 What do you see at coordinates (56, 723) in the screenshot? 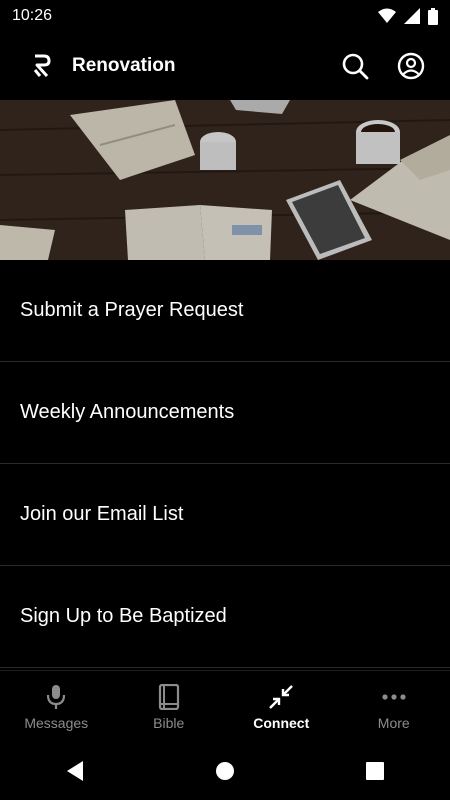
I see `nav-tab-label: Messages` at bounding box center [56, 723].